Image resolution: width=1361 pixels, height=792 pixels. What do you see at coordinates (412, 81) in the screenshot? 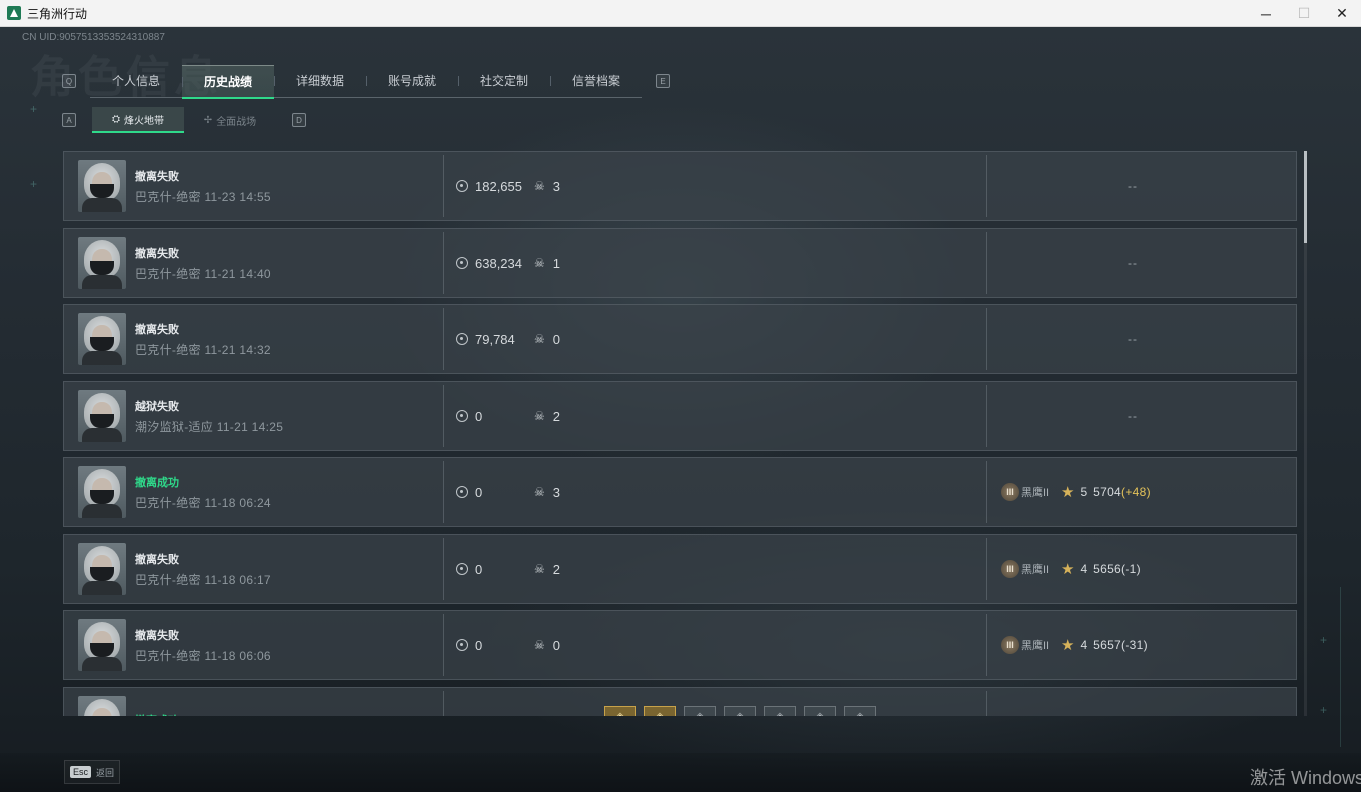
I see `tab-achievements: 账号成就` at bounding box center [412, 81].